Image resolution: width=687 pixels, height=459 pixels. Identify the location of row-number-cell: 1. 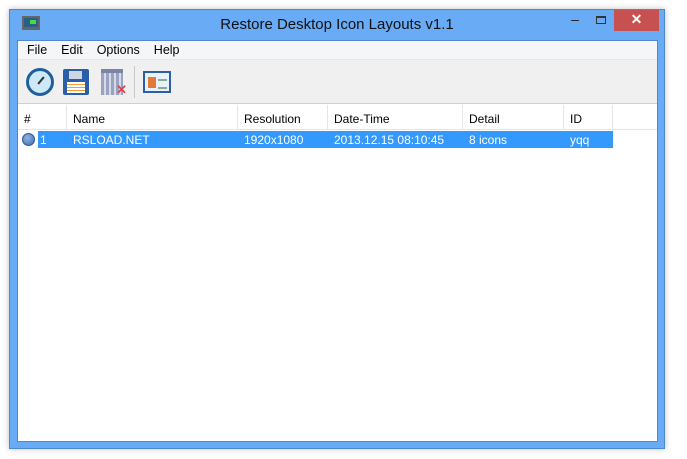
(42, 139).